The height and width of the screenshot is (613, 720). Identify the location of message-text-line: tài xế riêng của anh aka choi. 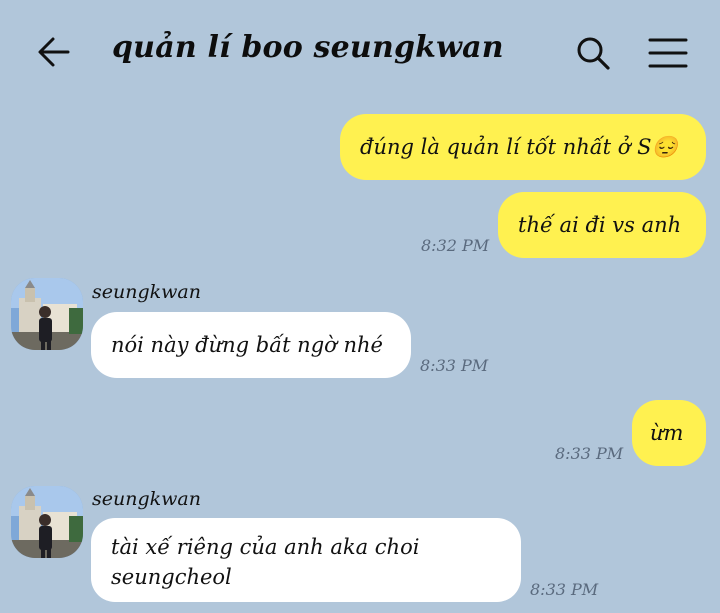
(265, 547).